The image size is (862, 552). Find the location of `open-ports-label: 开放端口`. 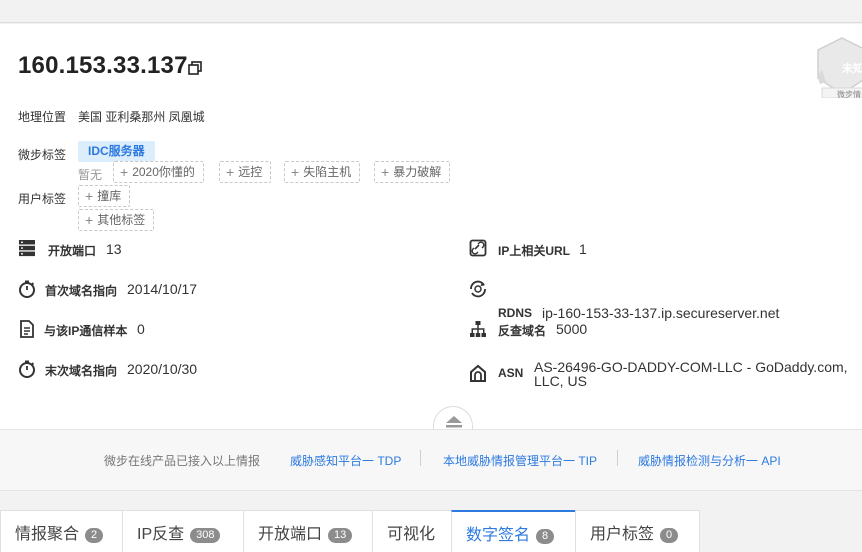

open-ports-label: 开放端口 is located at coordinates (72, 251).